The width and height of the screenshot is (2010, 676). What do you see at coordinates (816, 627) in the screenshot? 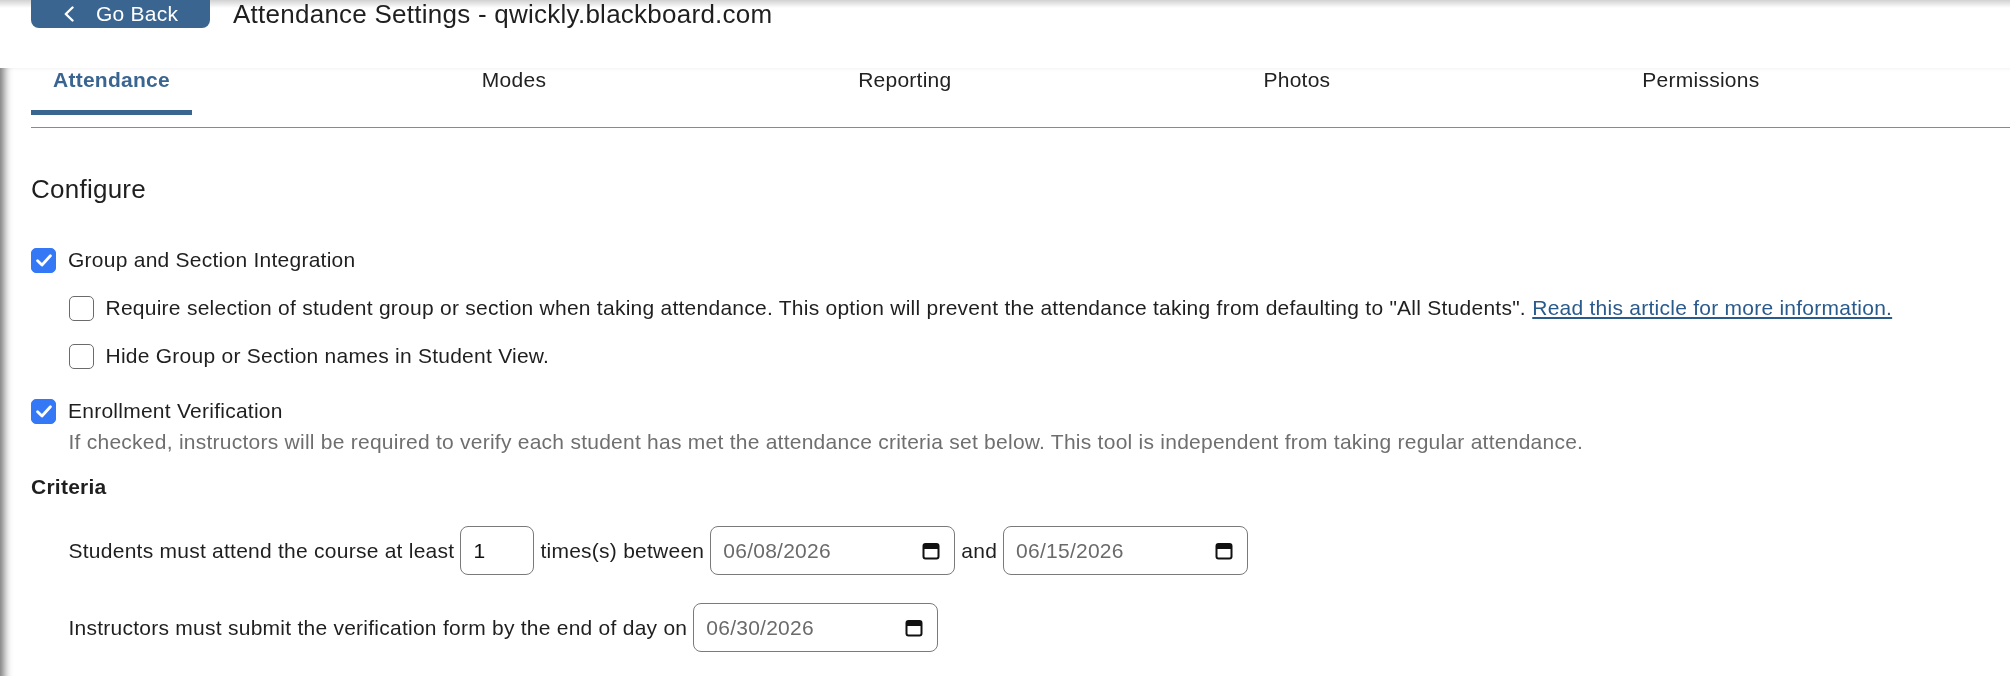
I see `date-field: 06/30/2026` at bounding box center [816, 627].